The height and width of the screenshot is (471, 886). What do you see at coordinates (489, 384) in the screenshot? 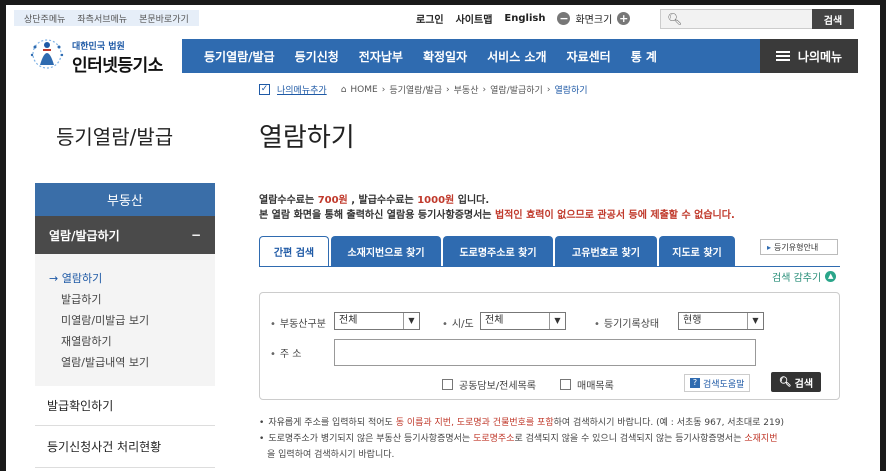
I see `joint-collateral-checkbox: 공동담보/전세목록` at bounding box center [489, 384].